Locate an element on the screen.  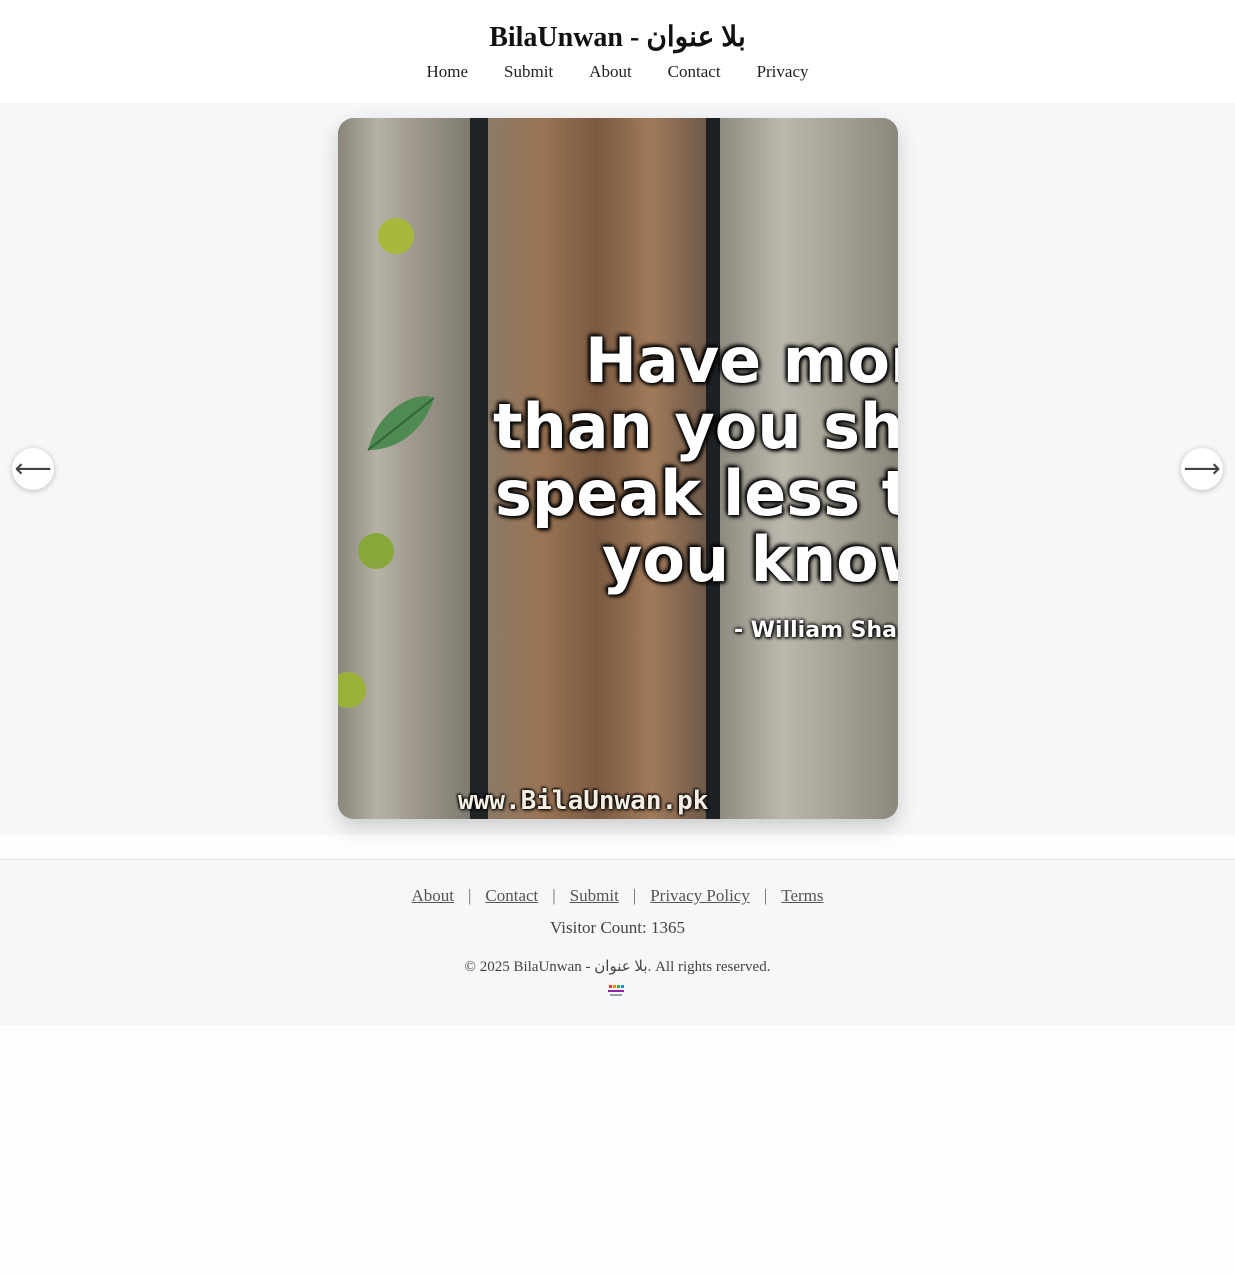
nav-contact: Contact is located at coordinates (694, 72).